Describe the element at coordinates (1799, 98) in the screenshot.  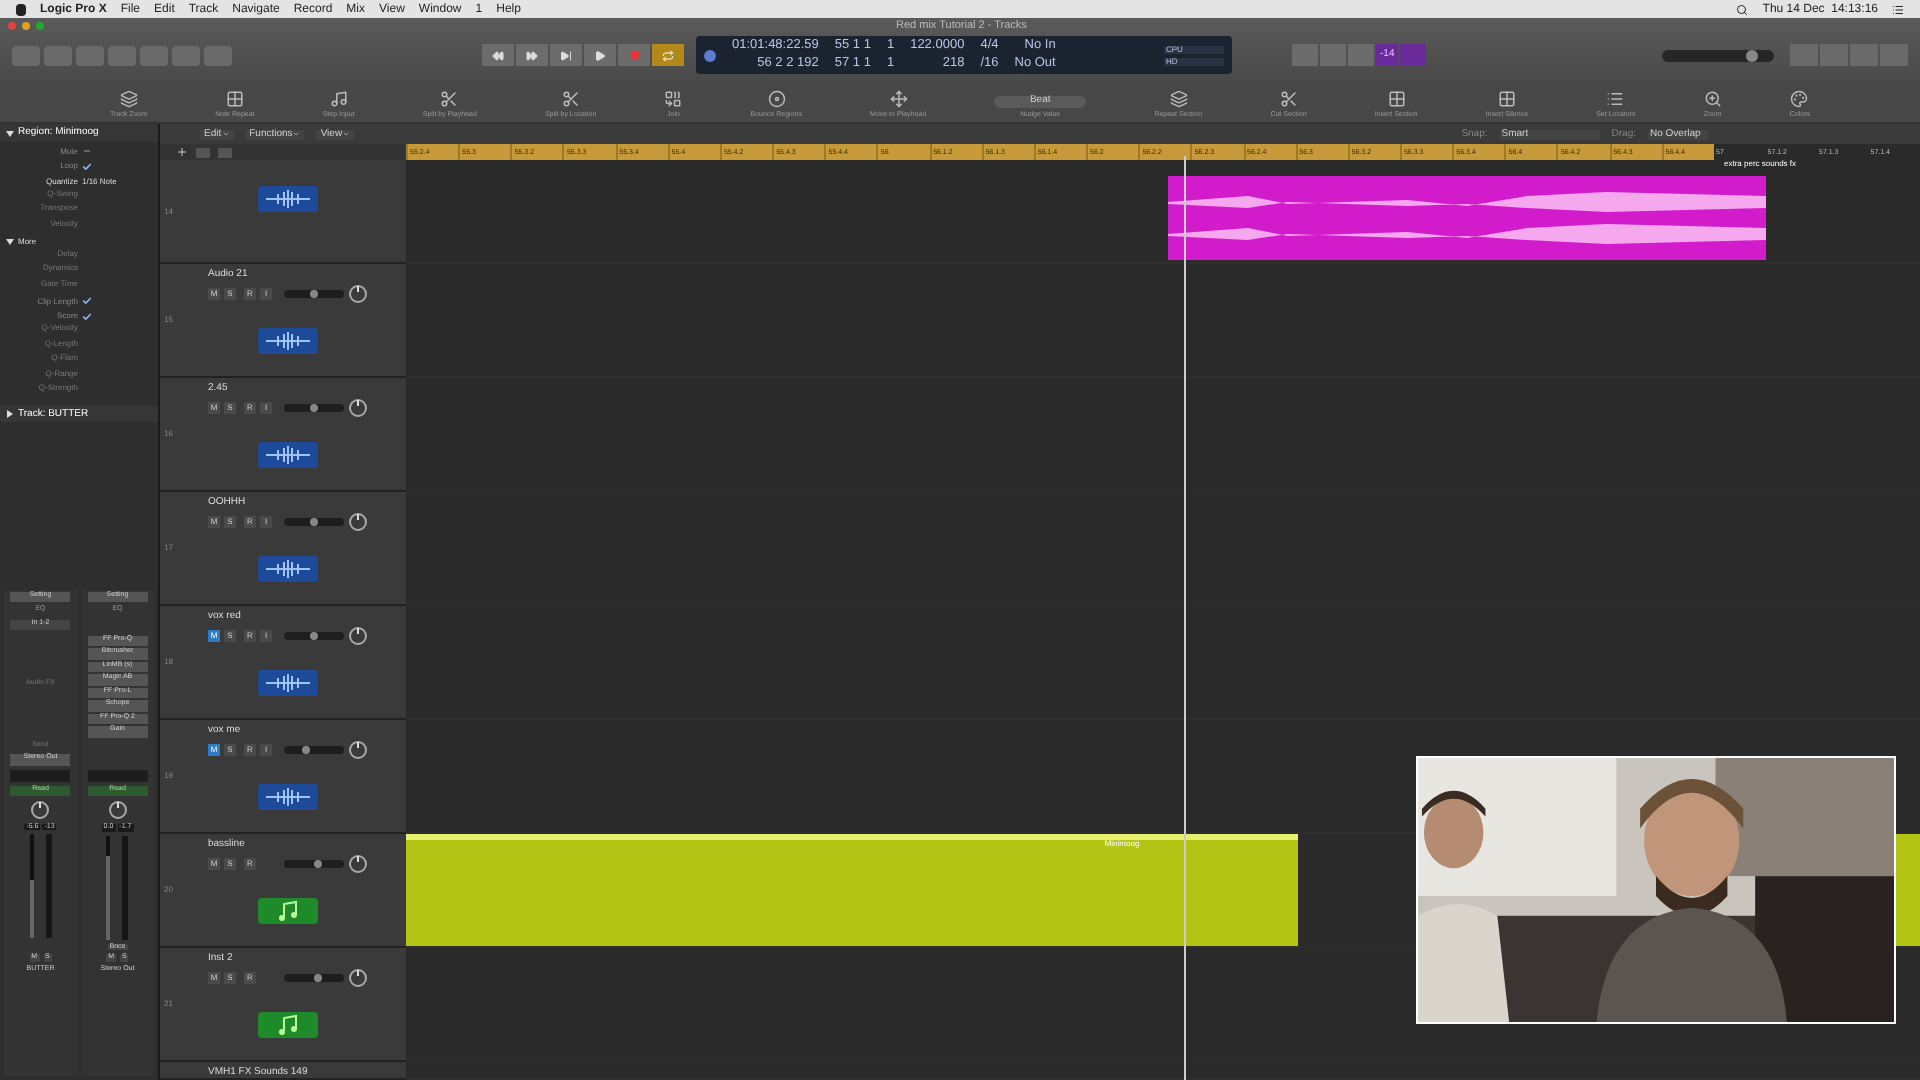
I see `palette-icon` at that location.